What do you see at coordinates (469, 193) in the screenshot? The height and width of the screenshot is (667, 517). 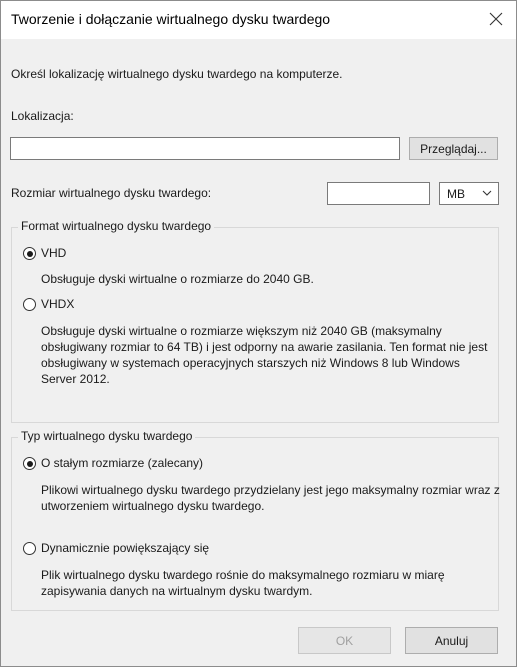 I see `size-unit-select: MB` at bounding box center [469, 193].